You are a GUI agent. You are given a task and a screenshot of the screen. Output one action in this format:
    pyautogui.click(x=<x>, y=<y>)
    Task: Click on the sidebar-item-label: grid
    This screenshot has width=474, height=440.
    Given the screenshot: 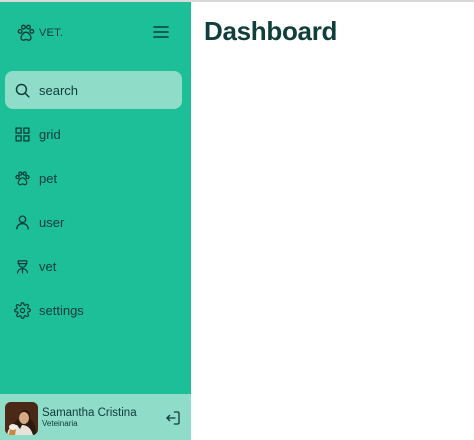 What is the action you would take?
    pyautogui.click(x=50, y=134)
    